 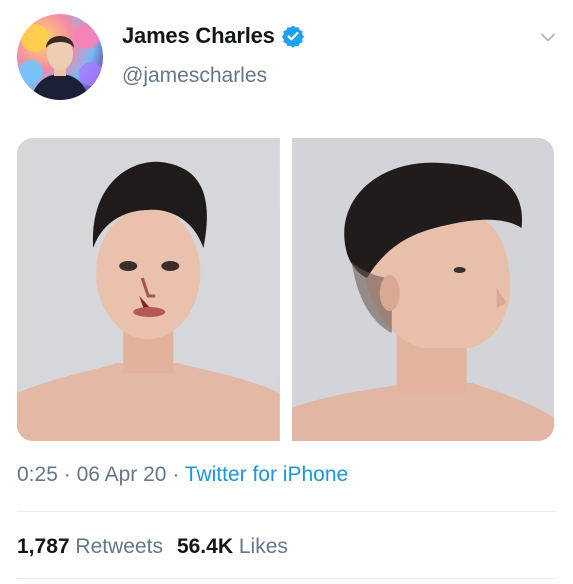 What do you see at coordinates (122, 474) in the screenshot?
I see `tweet-date: 06 Apr 20` at bounding box center [122, 474].